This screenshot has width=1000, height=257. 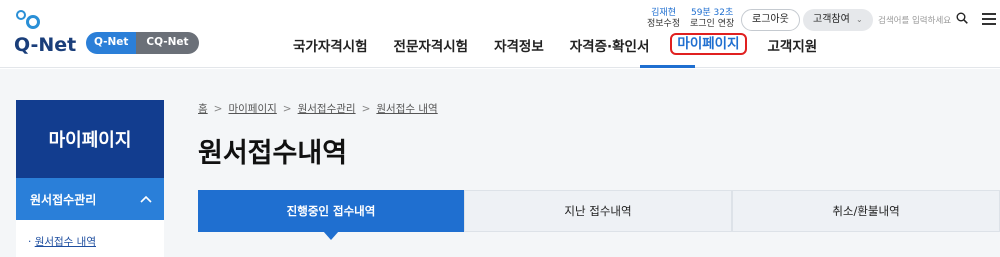 What do you see at coordinates (331, 215) in the screenshot?
I see `tab-in-progress: 진행중인 접수내역` at bounding box center [331, 215].